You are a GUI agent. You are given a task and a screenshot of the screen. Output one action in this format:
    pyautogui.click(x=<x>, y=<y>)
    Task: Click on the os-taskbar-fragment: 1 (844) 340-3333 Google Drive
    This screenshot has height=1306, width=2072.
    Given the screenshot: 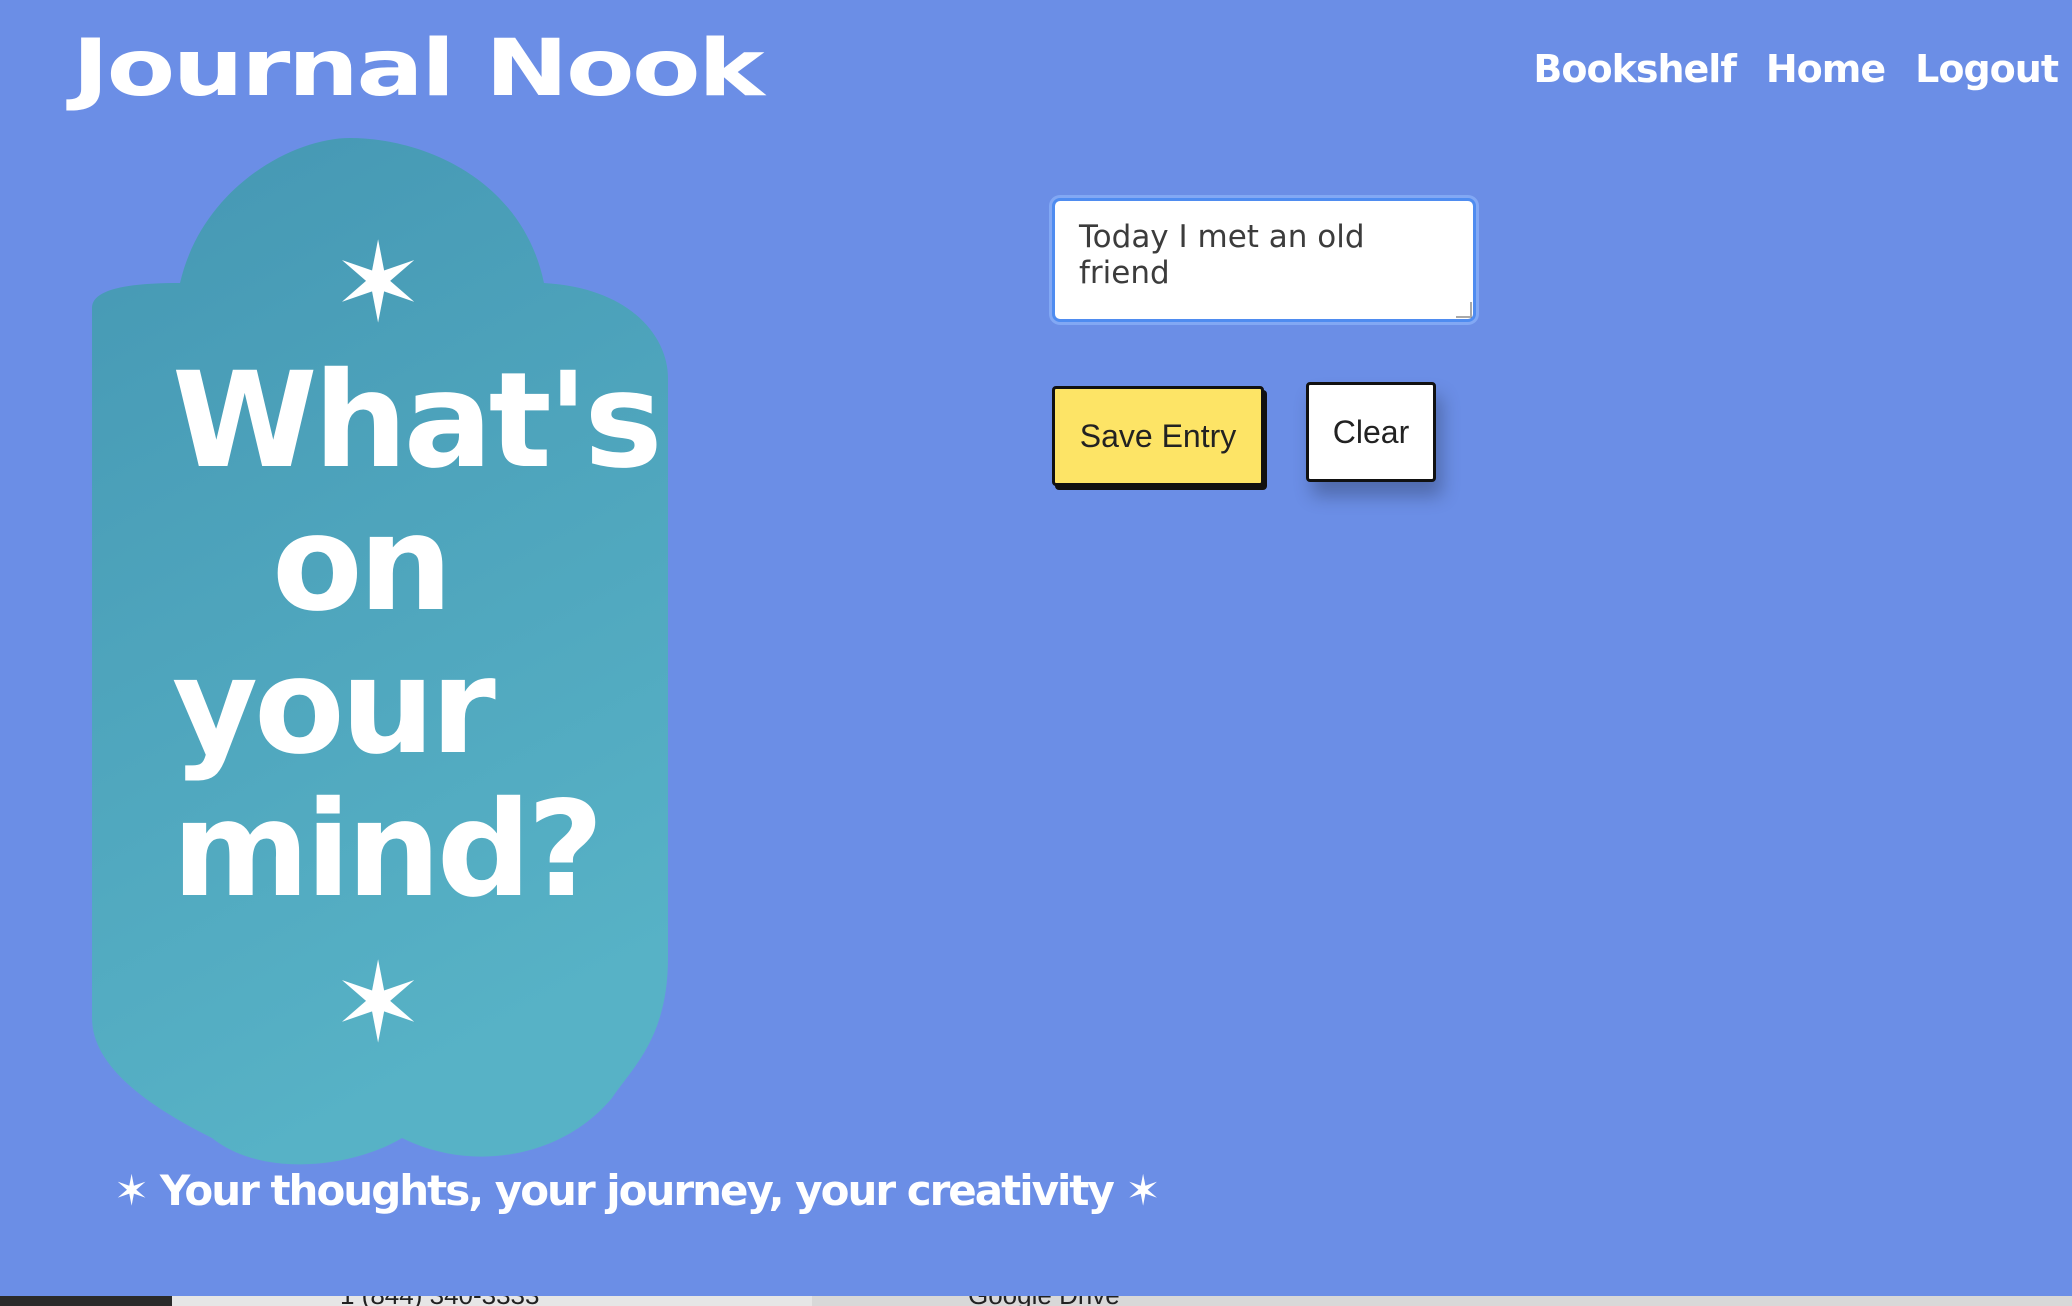 What is the action you would take?
    pyautogui.click(x=1036, y=1301)
    